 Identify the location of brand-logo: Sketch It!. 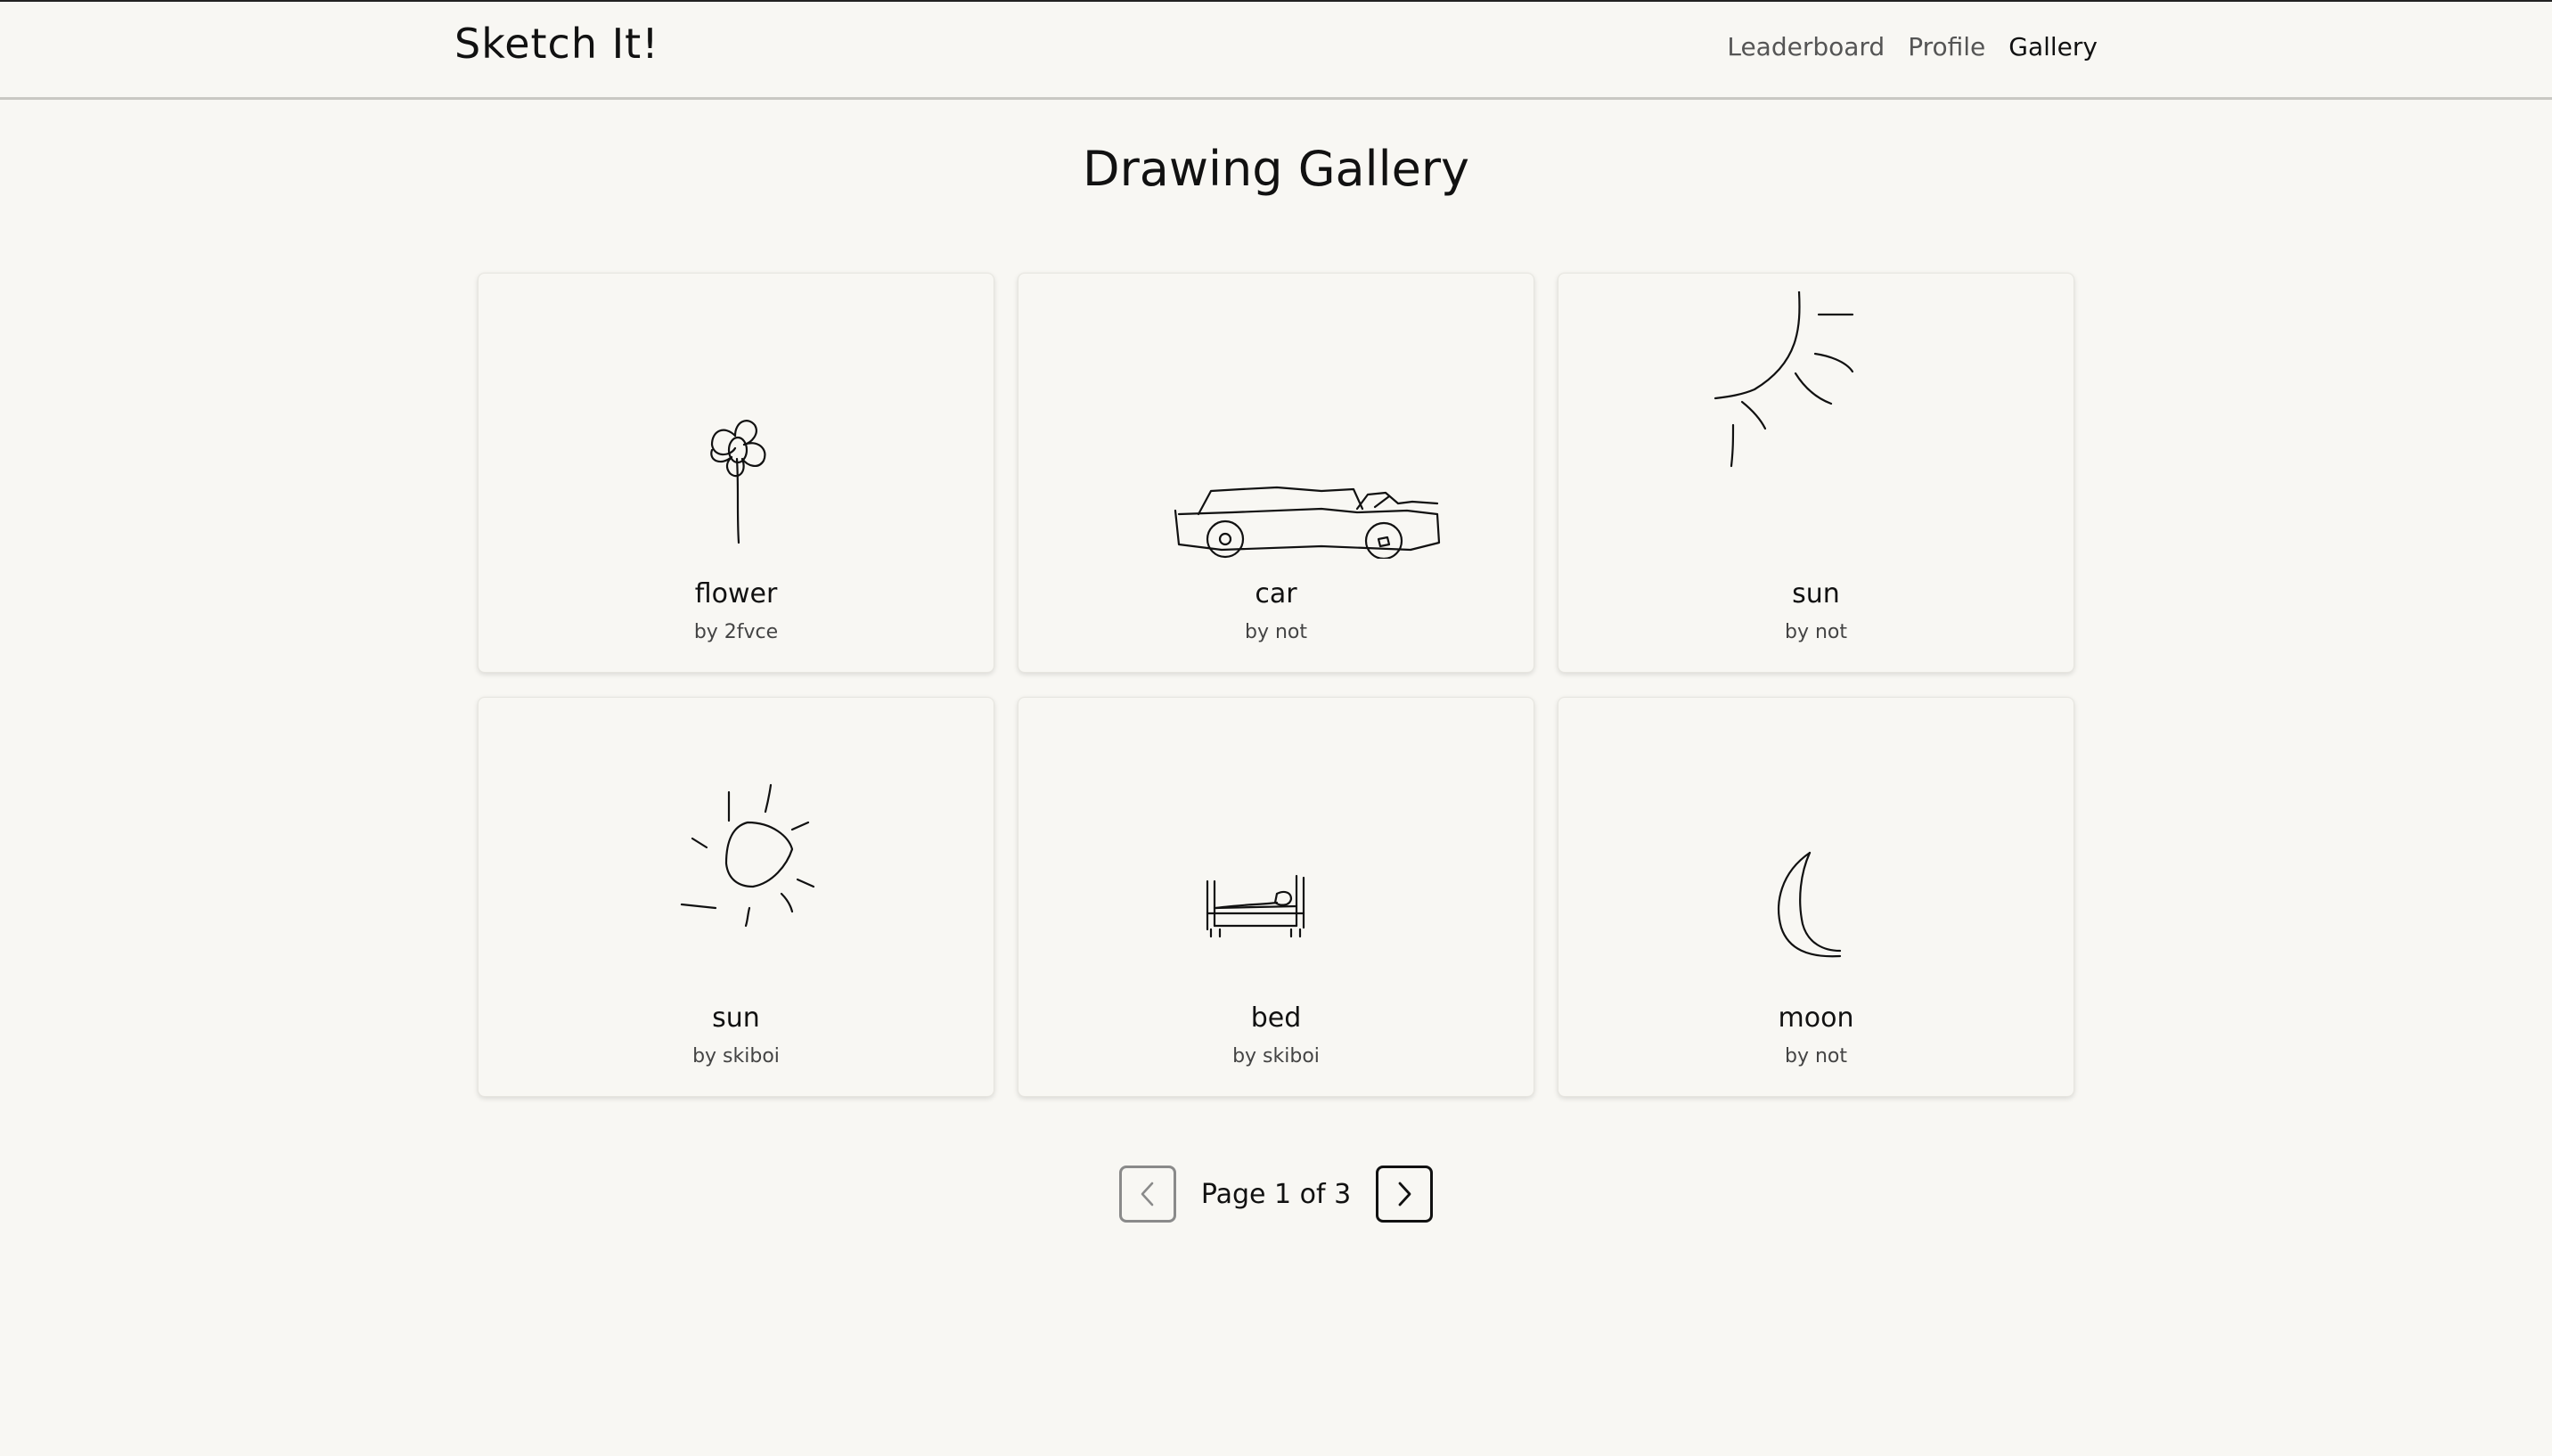
(557, 44).